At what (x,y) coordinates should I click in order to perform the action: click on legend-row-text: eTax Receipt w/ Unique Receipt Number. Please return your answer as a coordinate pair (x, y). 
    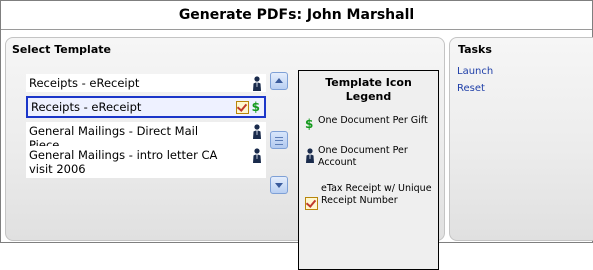
    Looking at the image, I should click on (376, 194).